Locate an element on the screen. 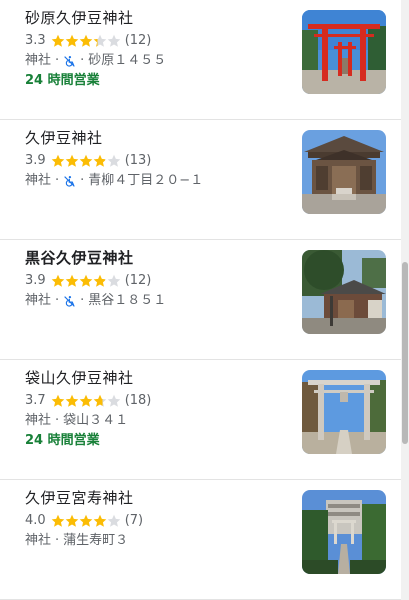 The width and height of the screenshot is (409, 600). scrollbar-thumb is located at coordinates (405, 353).